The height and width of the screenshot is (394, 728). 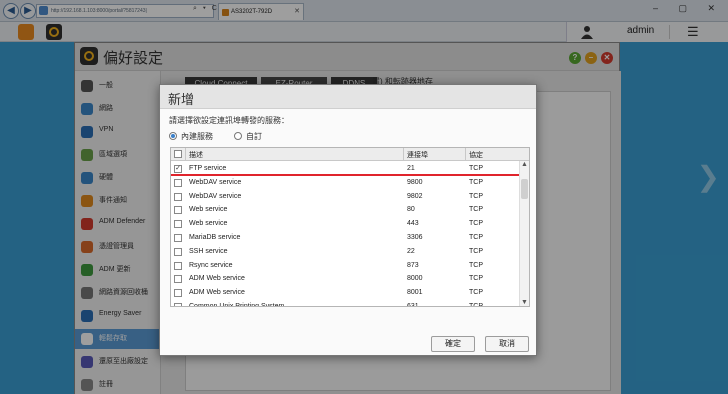 What do you see at coordinates (350, 154) in the screenshot?
I see `grid-header: 描述 連接埠 協定` at bounding box center [350, 154].